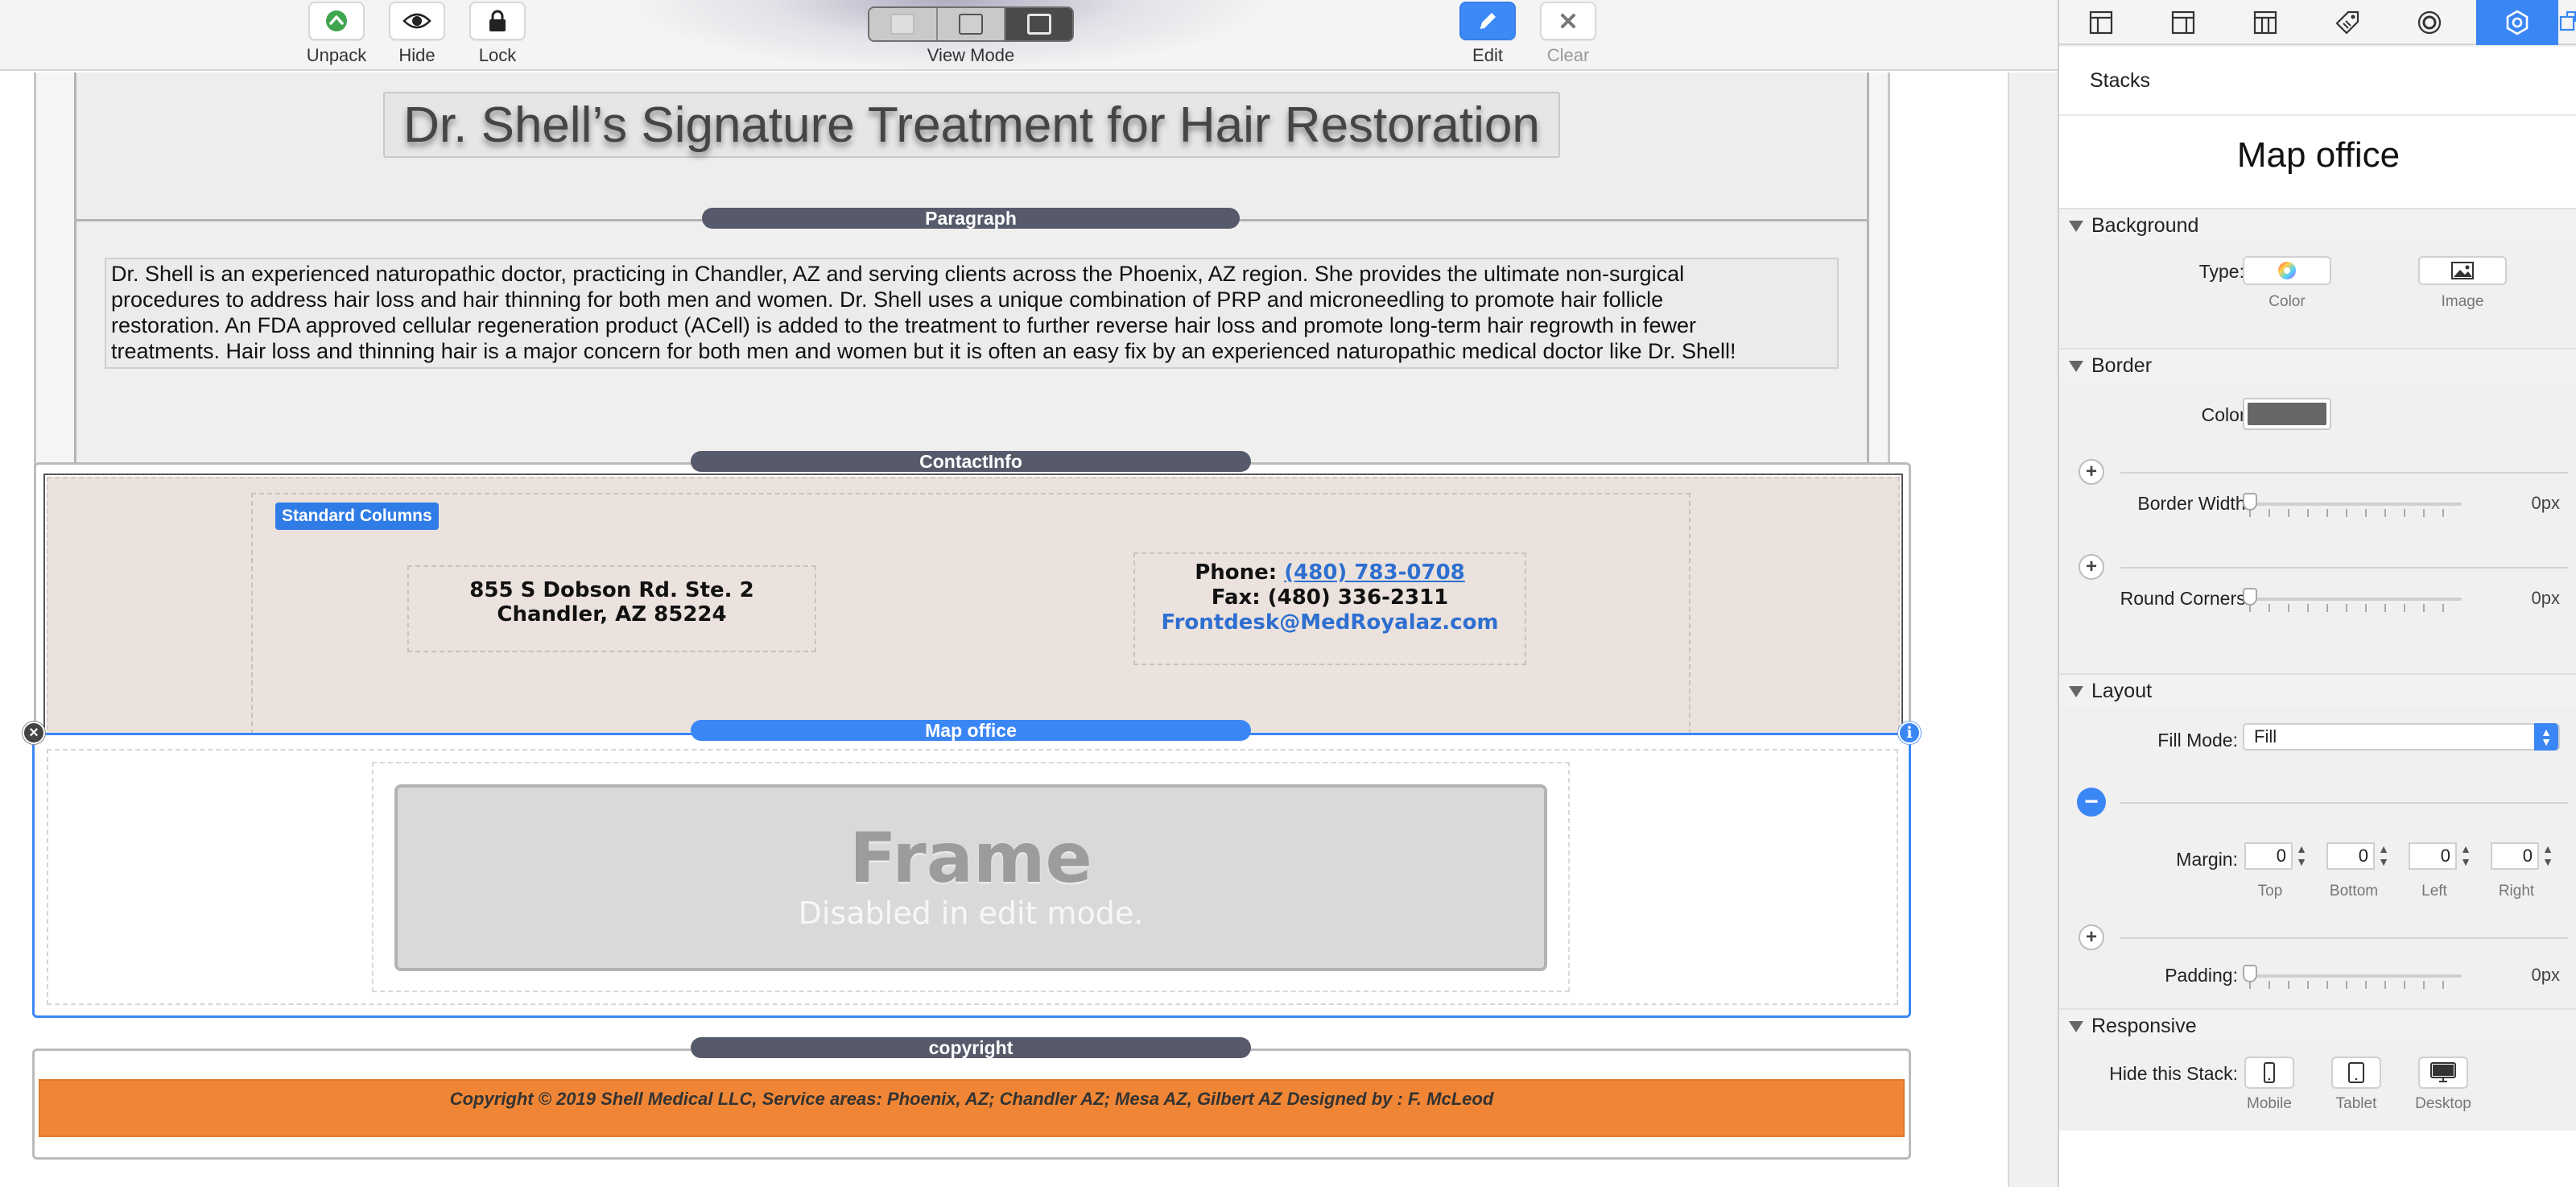 Image resolution: width=2576 pixels, height=1187 pixels. Describe the element at coordinates (34, 733) in the screenshot. I see `delete-stack-icon: ×` at that location.